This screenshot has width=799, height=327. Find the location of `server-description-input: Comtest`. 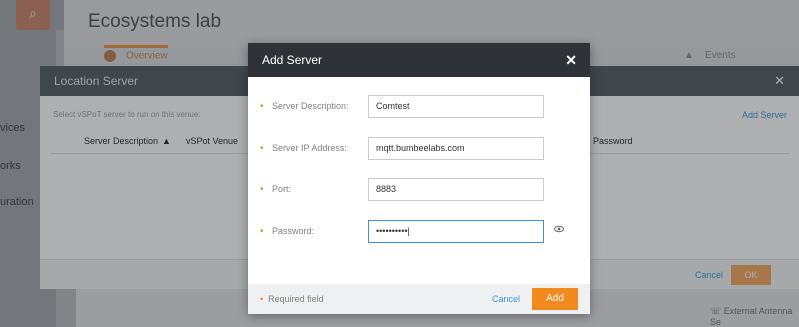

server-description-input: Comtest is located at coordinates (456, 106).